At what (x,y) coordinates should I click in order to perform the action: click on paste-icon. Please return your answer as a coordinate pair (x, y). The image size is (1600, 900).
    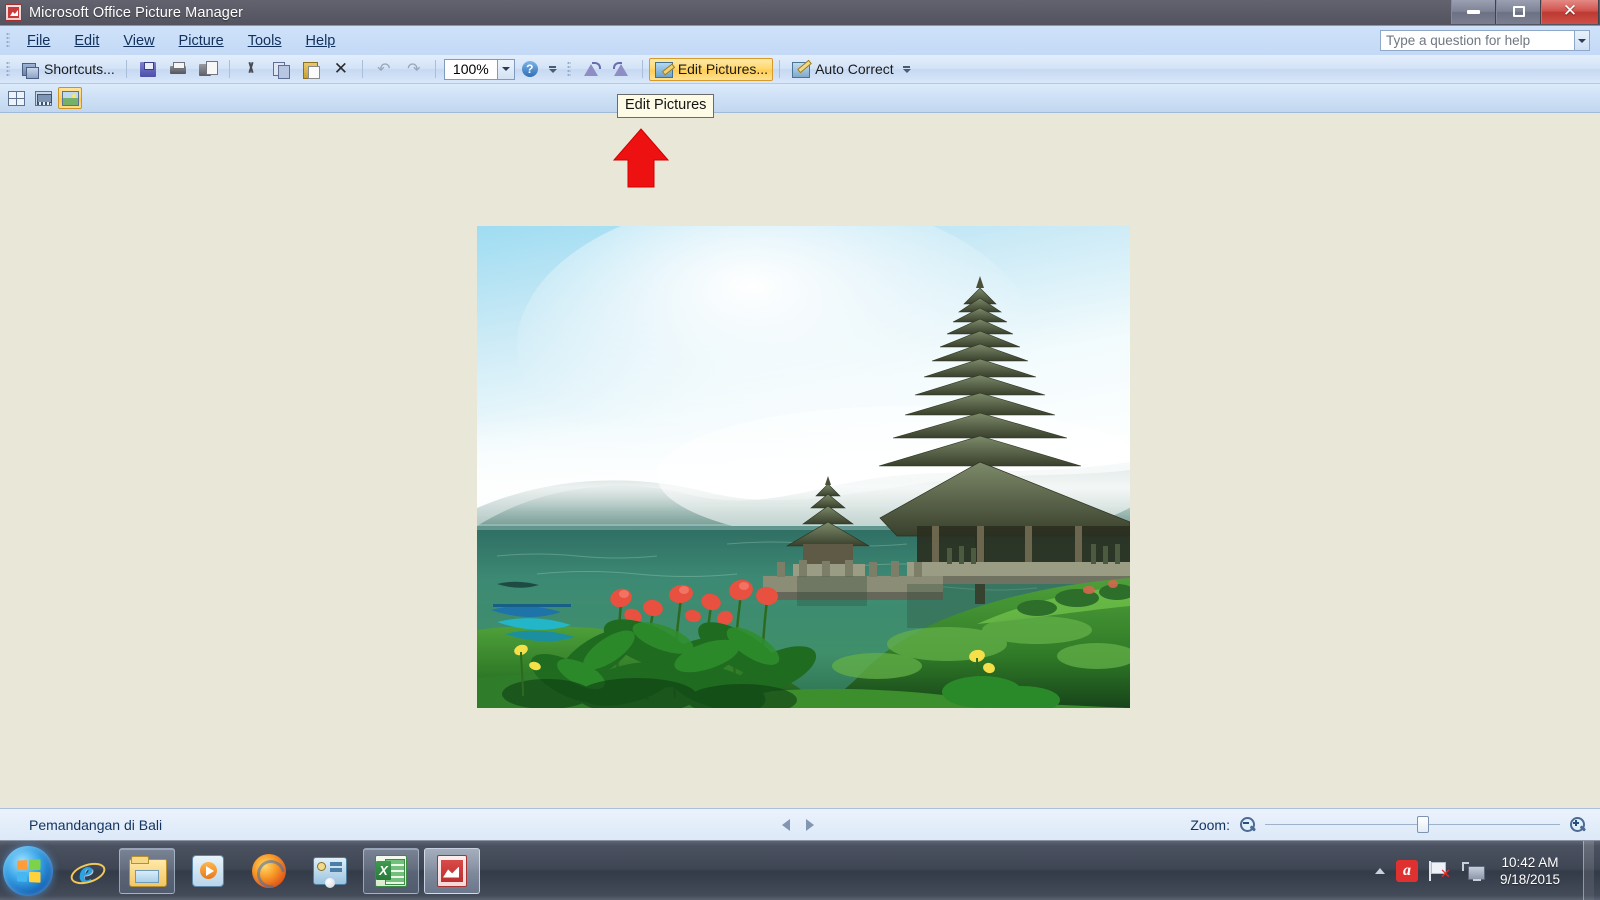
    Looking at the image, I should click on (311, 69).